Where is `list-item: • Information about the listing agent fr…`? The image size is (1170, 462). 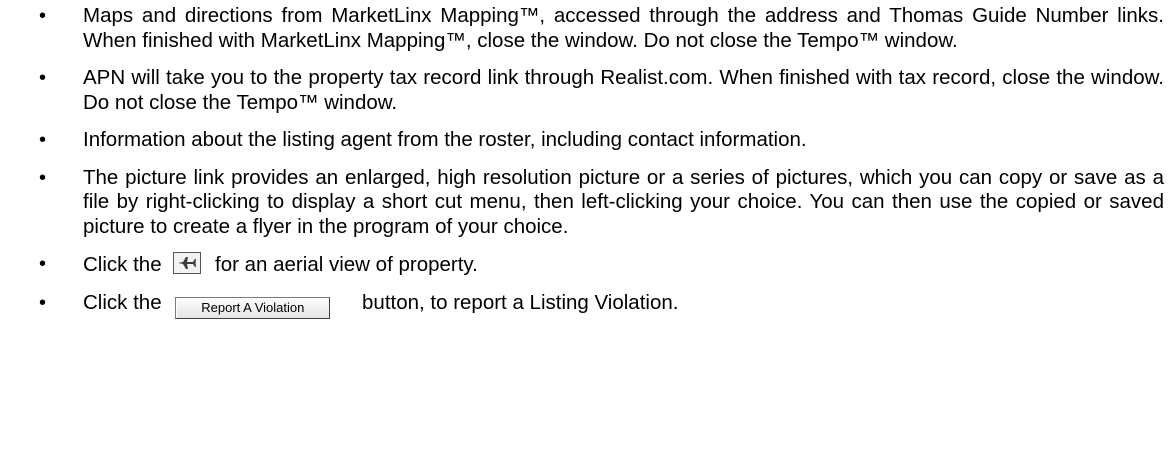
list-item: • Information about the listing agent fr… is located at coordinates (585, 140).